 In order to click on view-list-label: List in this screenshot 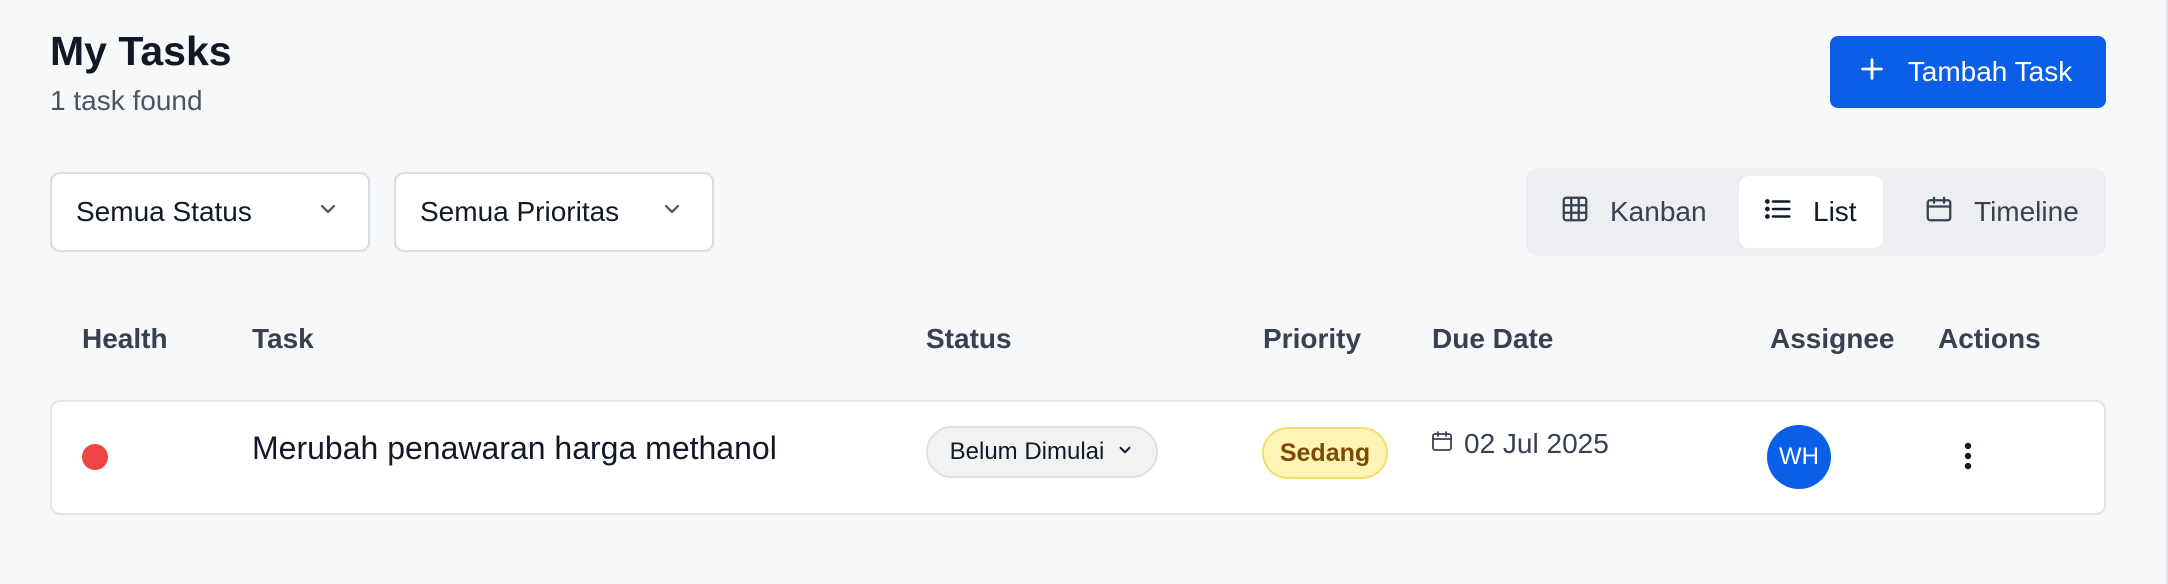, I will do `click(1835, 211)`.